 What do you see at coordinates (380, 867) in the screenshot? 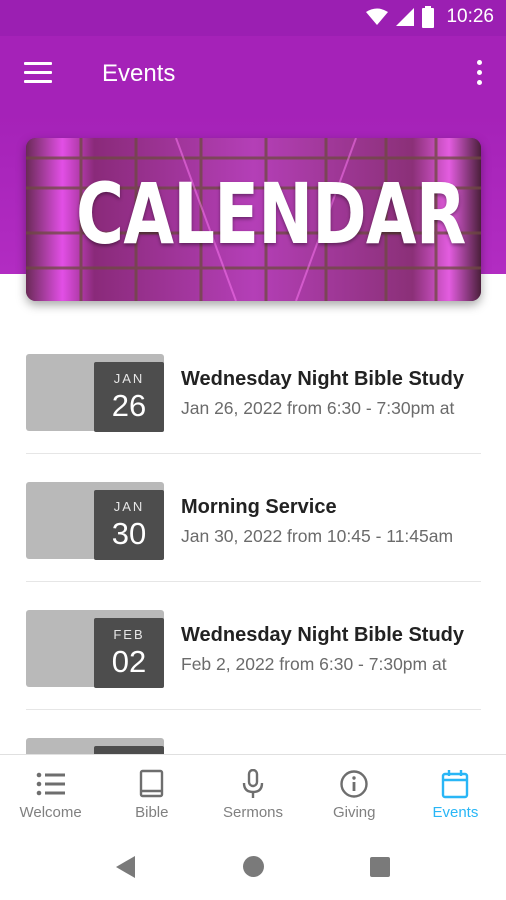
I see `recent-apps-icon` at bounding box center [380, 867].